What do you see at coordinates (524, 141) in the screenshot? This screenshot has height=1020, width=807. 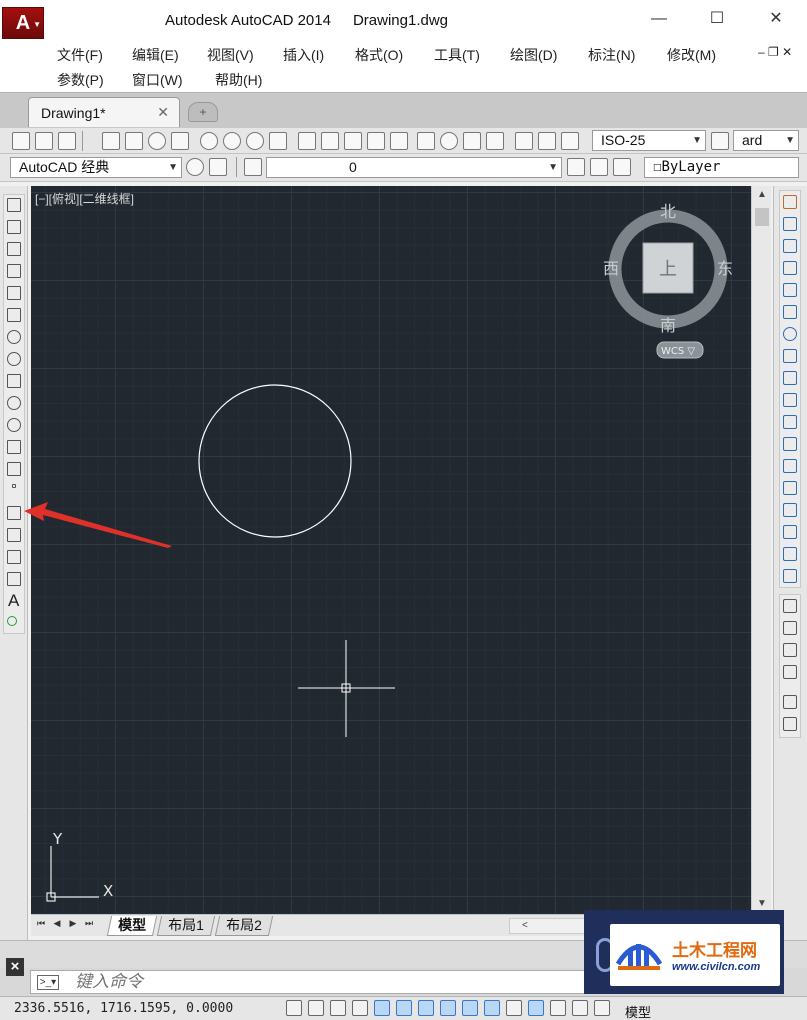 I see `dimension-edit-icon` at bounding box center [524, 141].